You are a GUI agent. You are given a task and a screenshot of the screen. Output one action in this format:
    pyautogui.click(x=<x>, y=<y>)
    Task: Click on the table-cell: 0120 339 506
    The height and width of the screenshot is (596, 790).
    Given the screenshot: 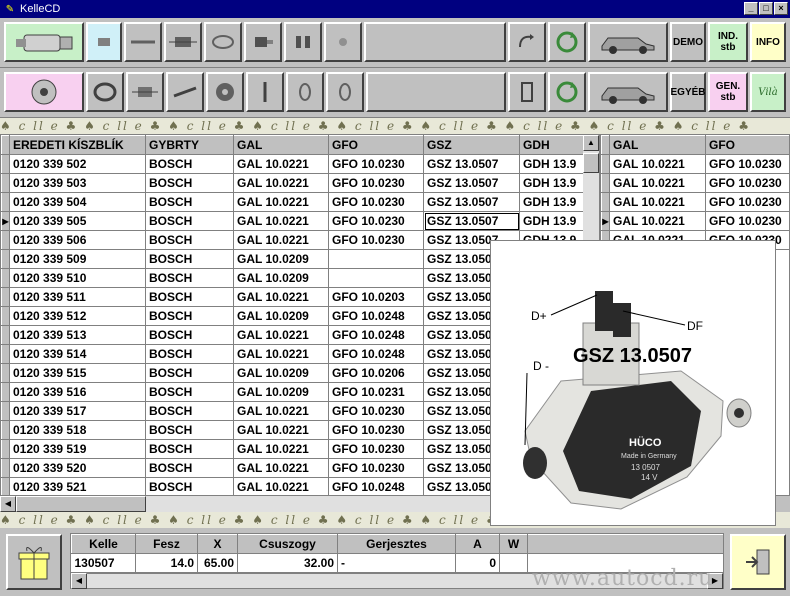 What is the action you would take?
    pyautogui.click(x=77, y=240)
    